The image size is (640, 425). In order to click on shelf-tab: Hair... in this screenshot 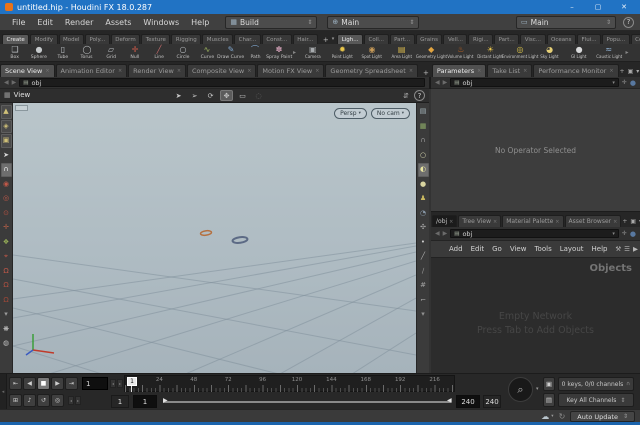, I will do `click(305, 39)`.